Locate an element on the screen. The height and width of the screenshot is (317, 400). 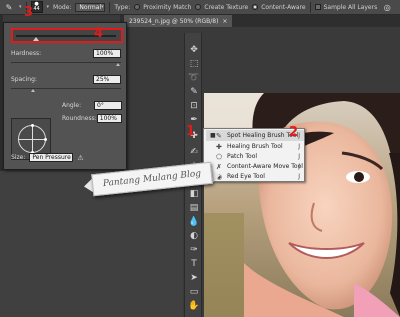
texture-radio is located at coordinates (198, 7).